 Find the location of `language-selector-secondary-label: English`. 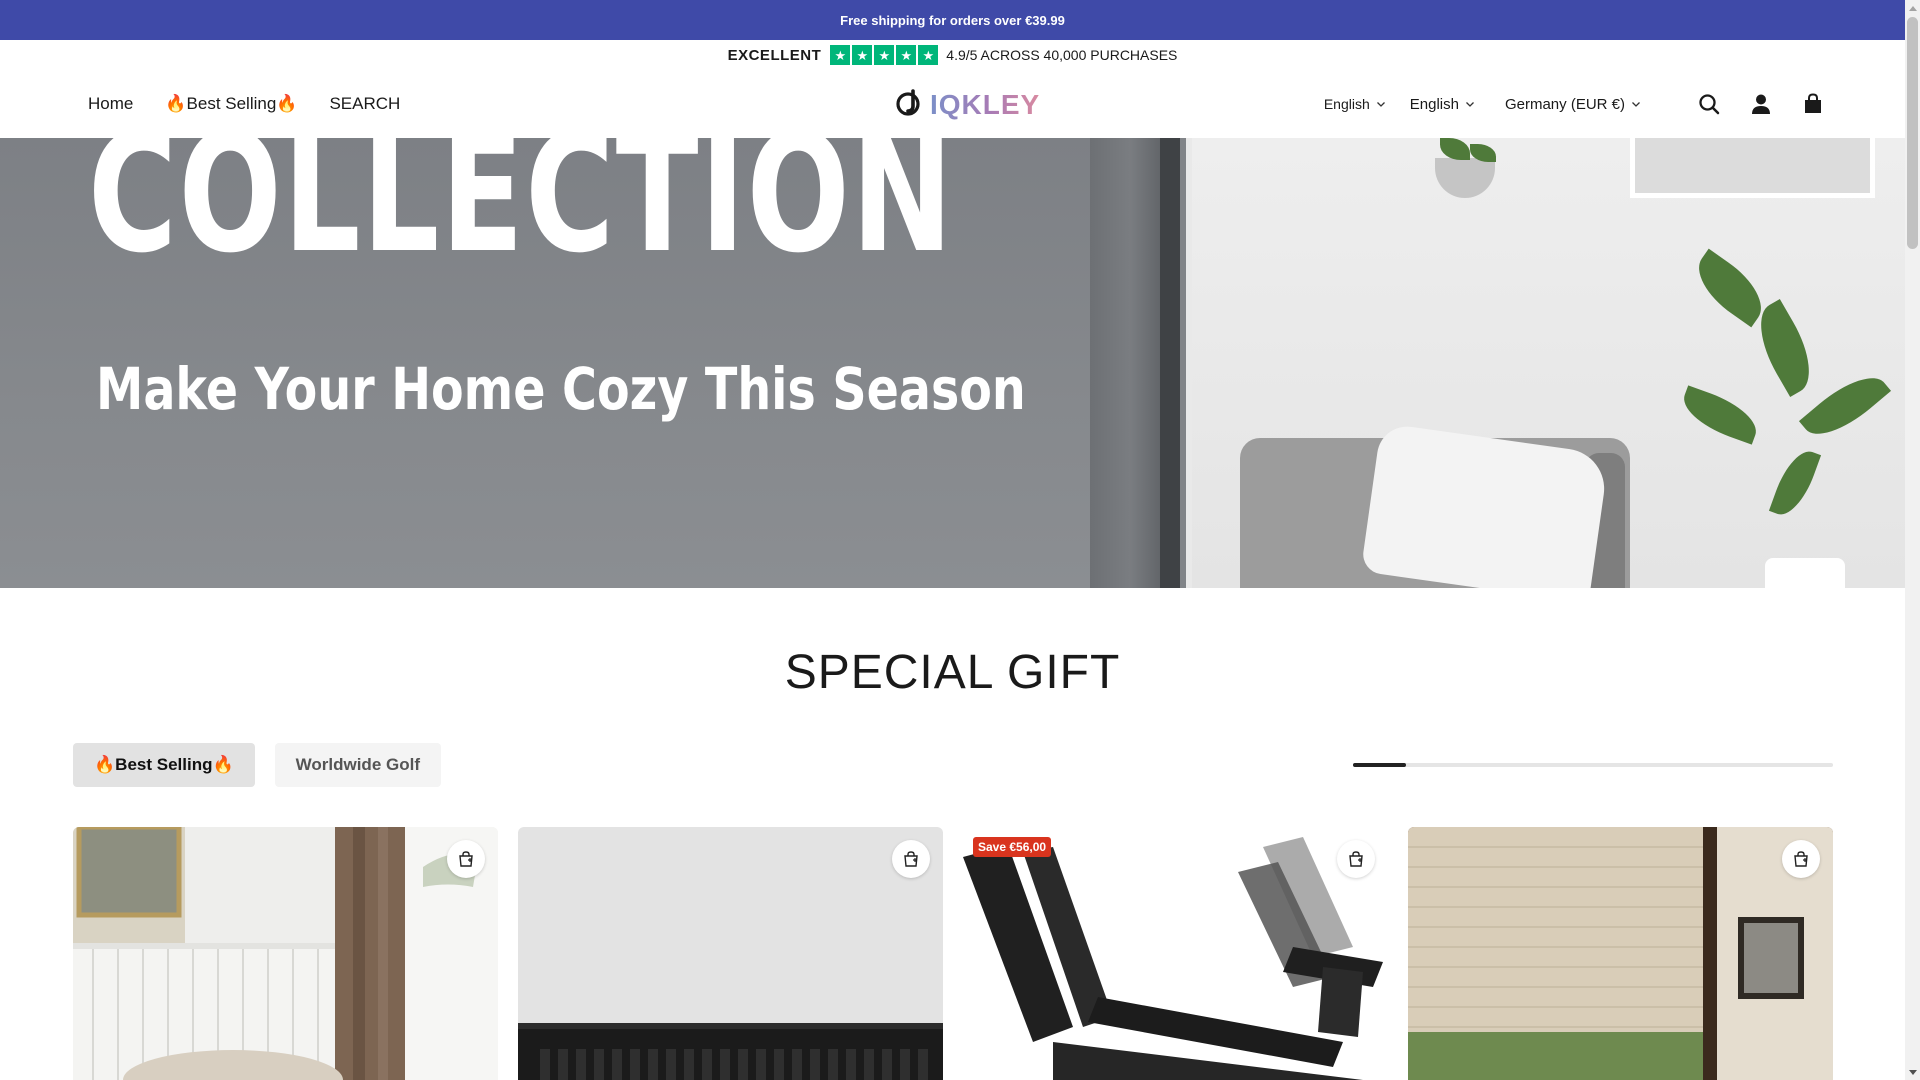

language-selector-secondary-label: English is located at coordinates (1434, 104).